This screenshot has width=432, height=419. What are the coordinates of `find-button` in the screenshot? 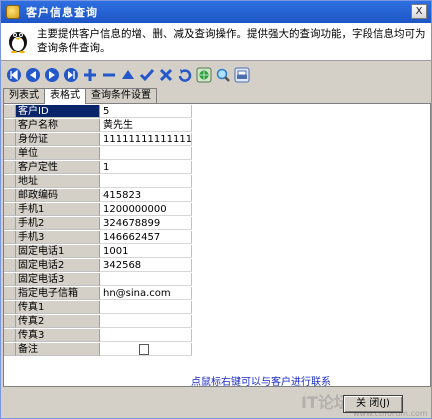 It's located at (223, 75).